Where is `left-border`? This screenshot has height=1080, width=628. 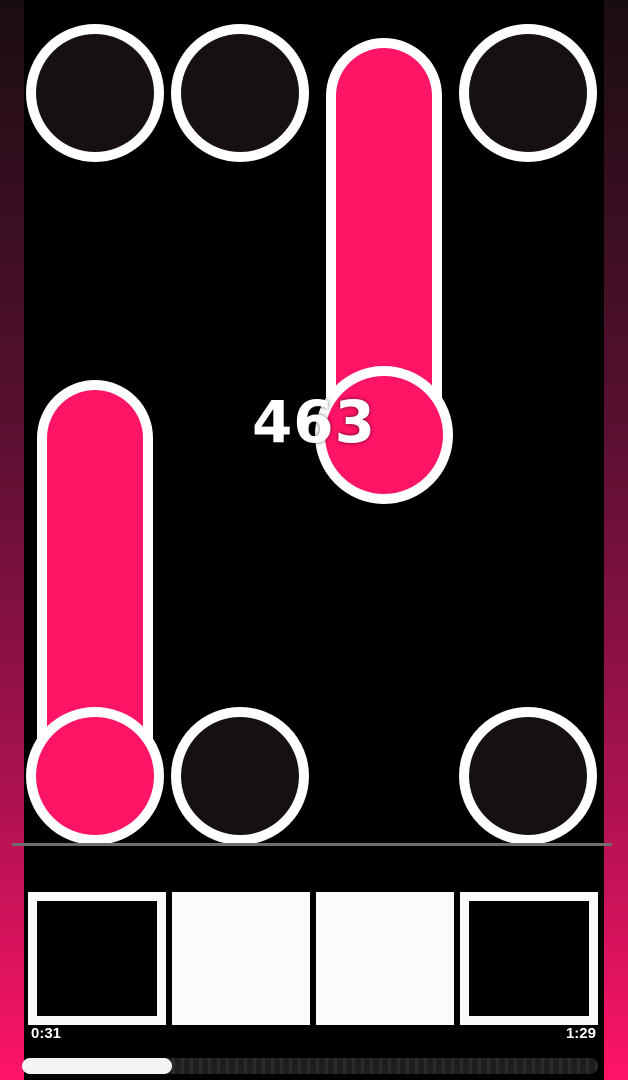
left-border is located at coordinates (12, 540).